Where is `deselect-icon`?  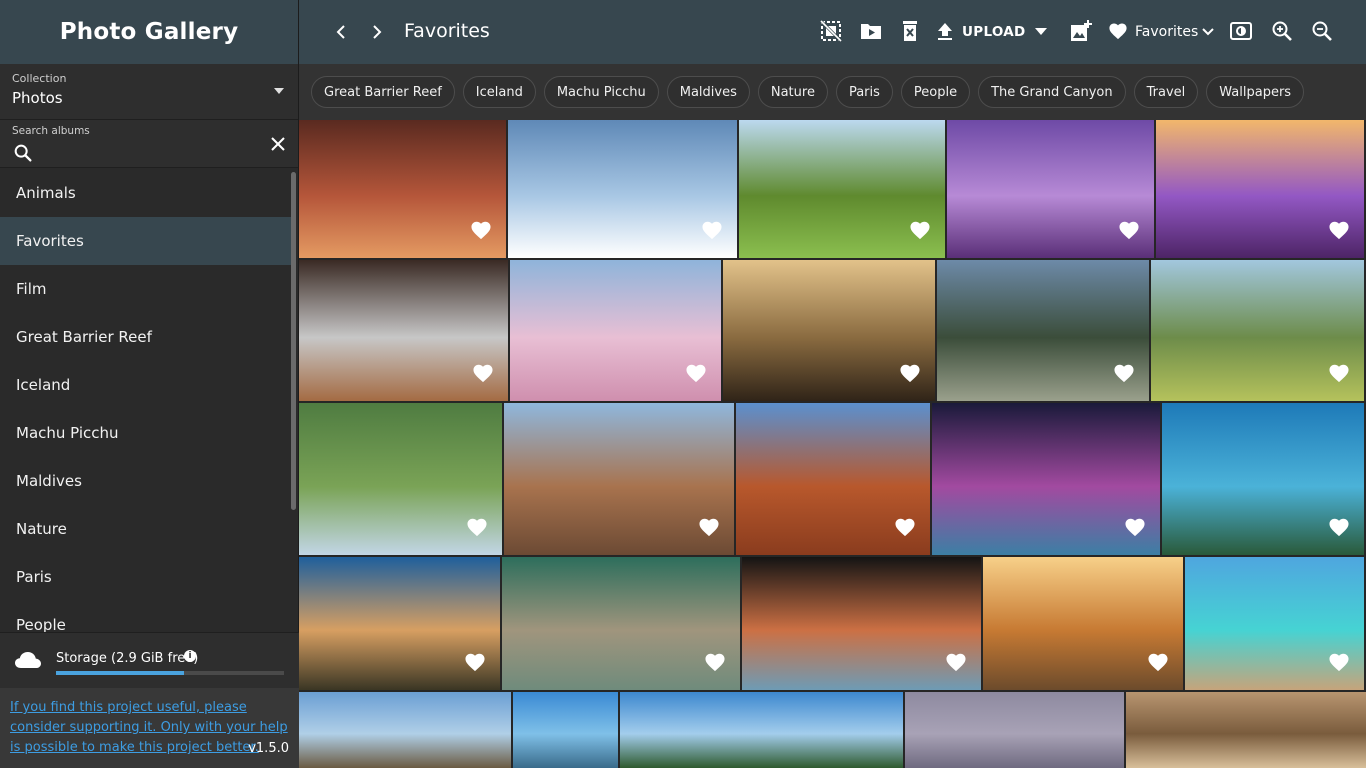 deselect-icon is located at coordinates (831, 31).